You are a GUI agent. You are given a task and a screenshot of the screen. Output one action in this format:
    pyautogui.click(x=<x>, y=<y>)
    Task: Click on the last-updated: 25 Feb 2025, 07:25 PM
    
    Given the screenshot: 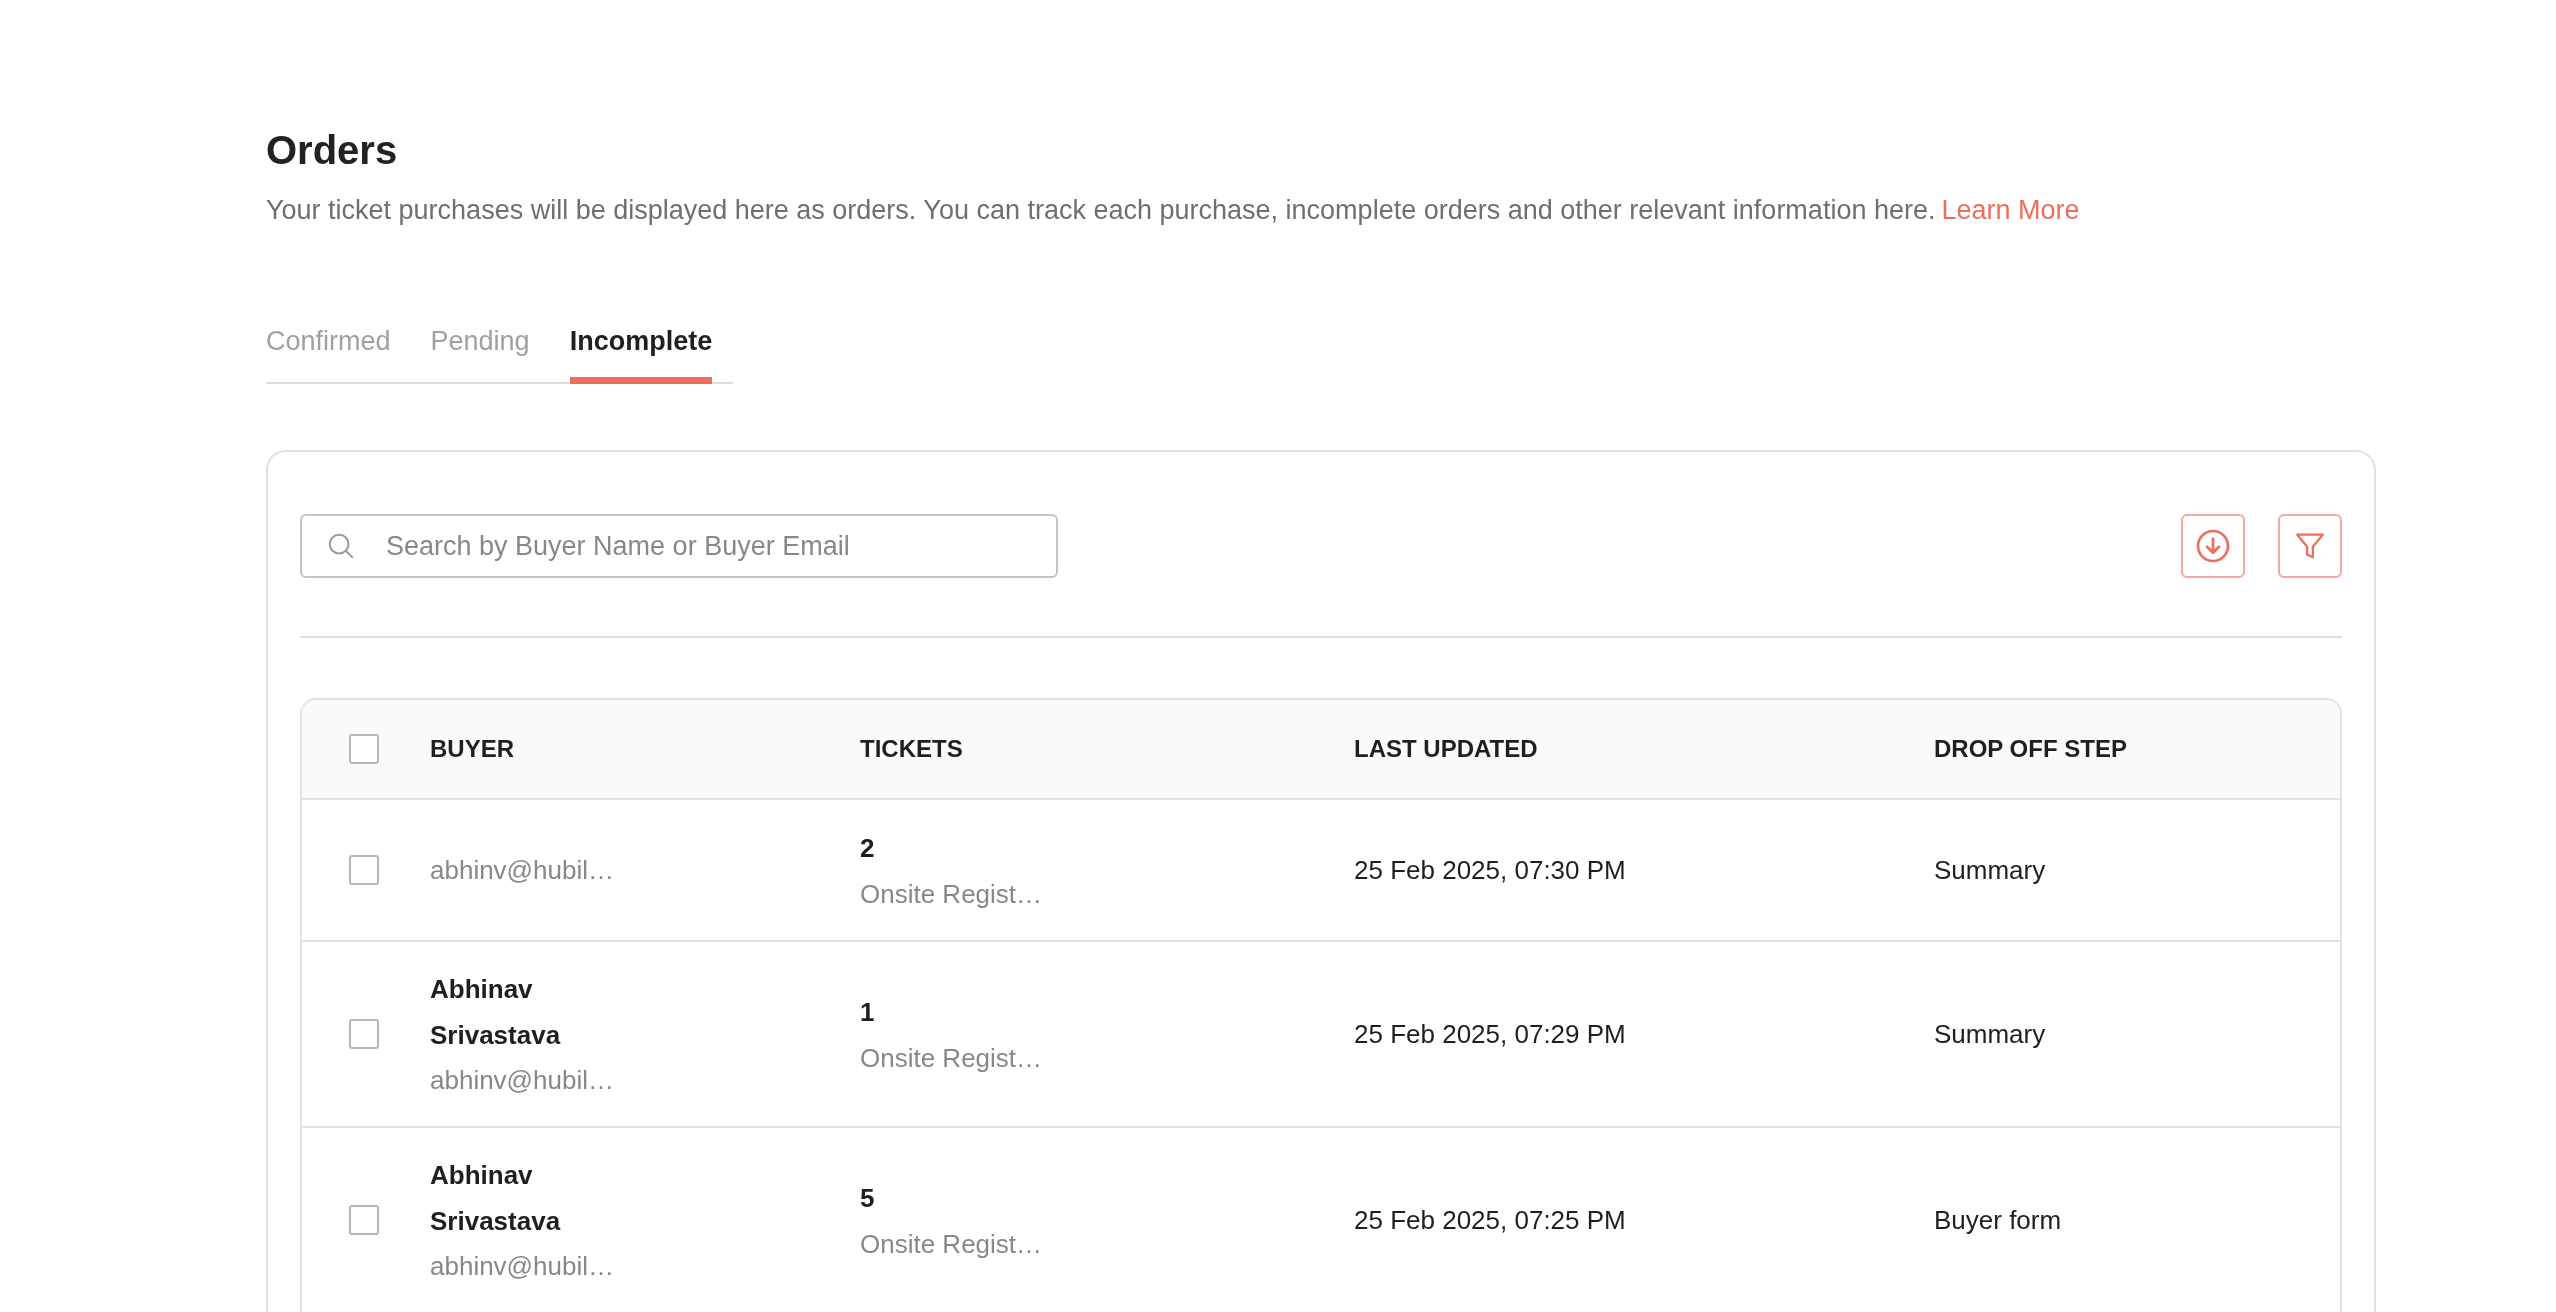 What is the action you would take?
    pyautogui.click(x=1490, y=1220)
    